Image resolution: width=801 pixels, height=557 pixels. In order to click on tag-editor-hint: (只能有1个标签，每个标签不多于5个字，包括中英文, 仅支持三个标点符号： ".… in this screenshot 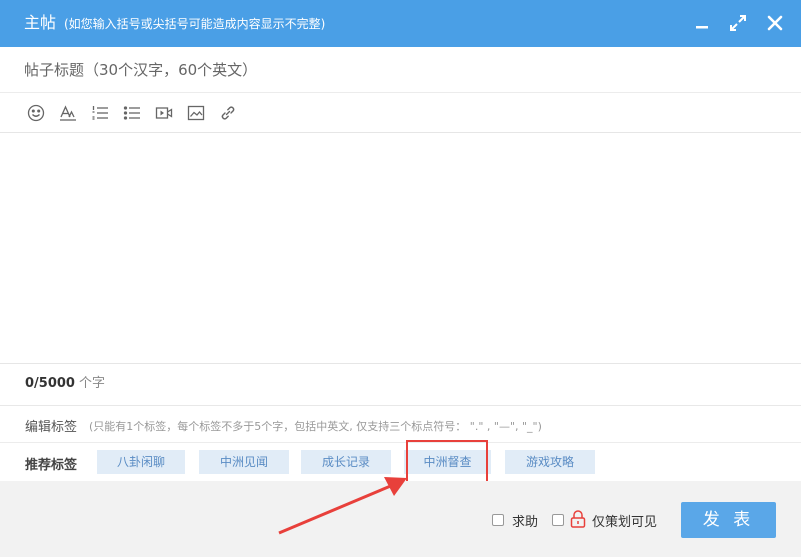, I will do `click(315, 426)`.